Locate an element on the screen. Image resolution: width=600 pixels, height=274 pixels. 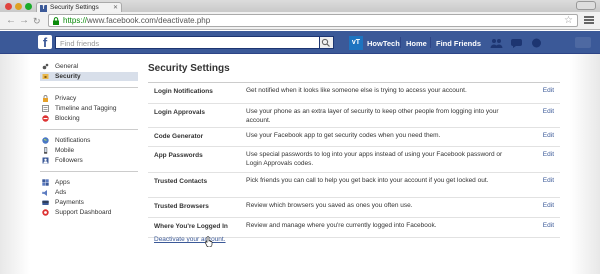
messages-icon is located at coordinates (516, 43).